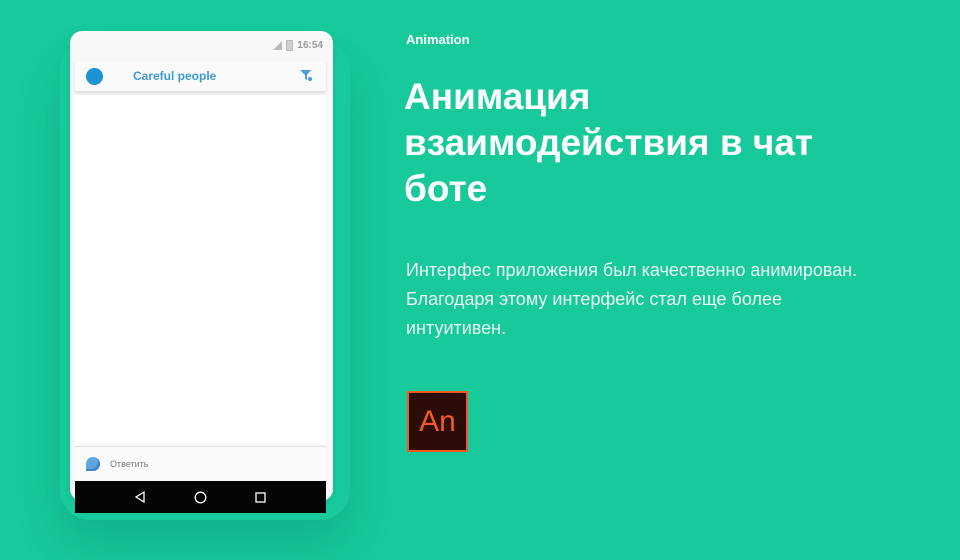 The width and height of the screenshot is (960, 560). I want to click on battery-icon, so click(290, 45).